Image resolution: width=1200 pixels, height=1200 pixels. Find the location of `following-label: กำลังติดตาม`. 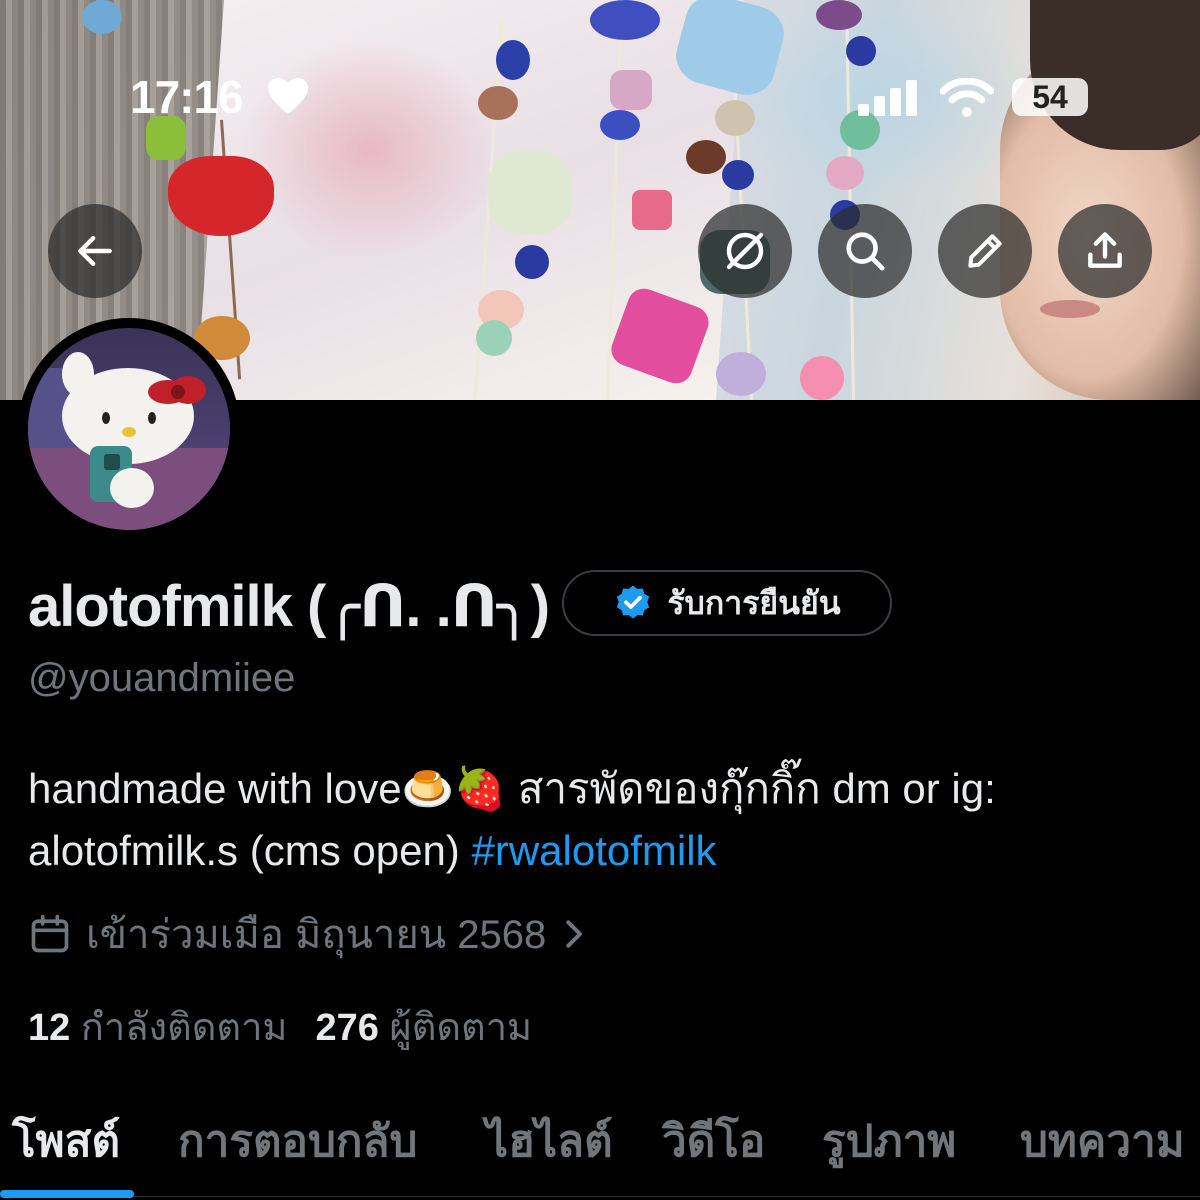

following-label: กำลังติดตาม is located at coordinates (184, 1028).